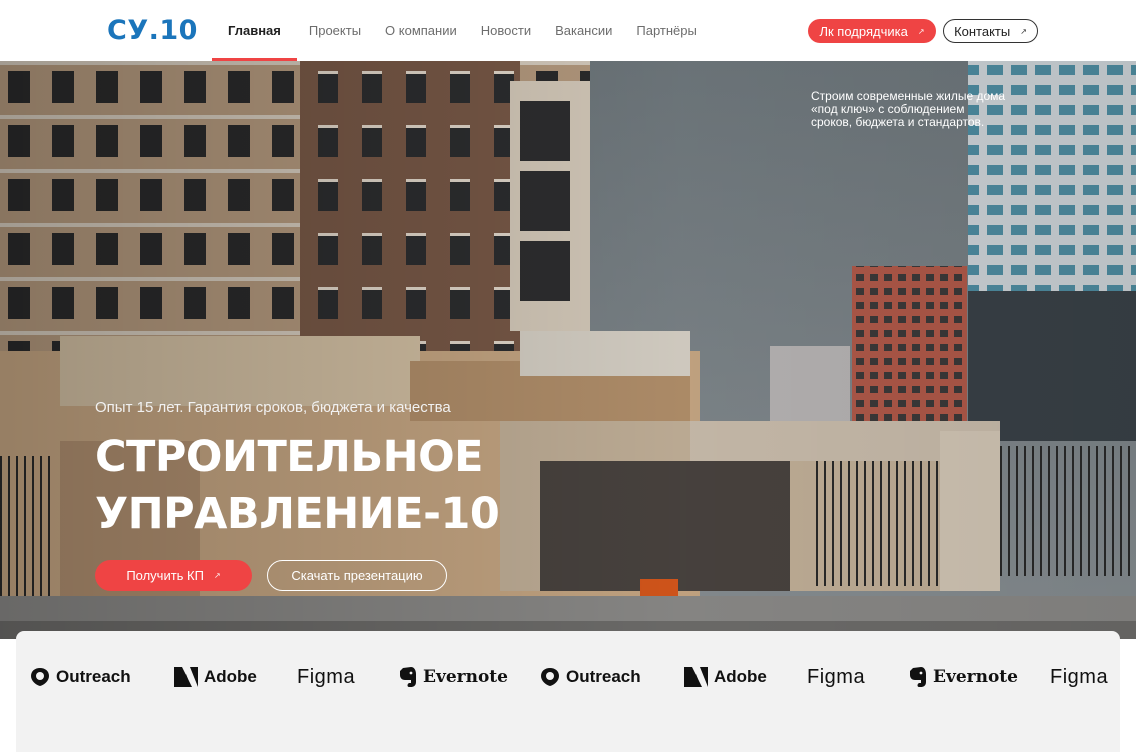 The image size is (1136, 752). I want to click on hero-title-line: УПРАВЛЕНИЕ-10, so click(297, 514).